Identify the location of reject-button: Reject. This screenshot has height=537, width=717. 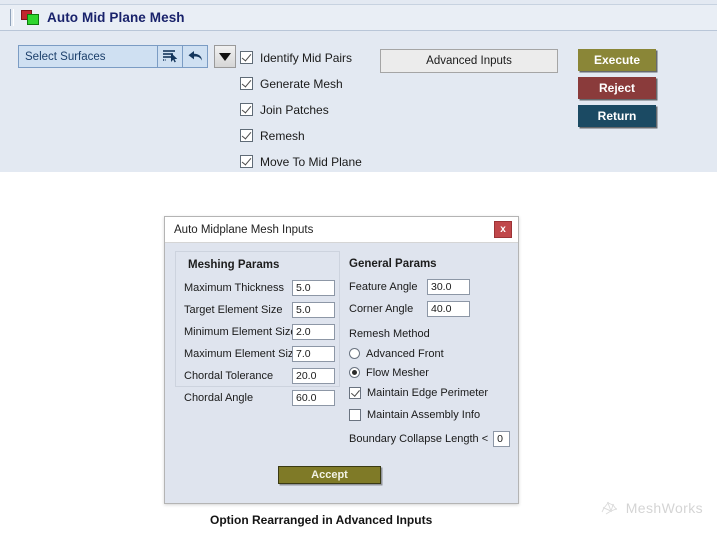
(617, 88).